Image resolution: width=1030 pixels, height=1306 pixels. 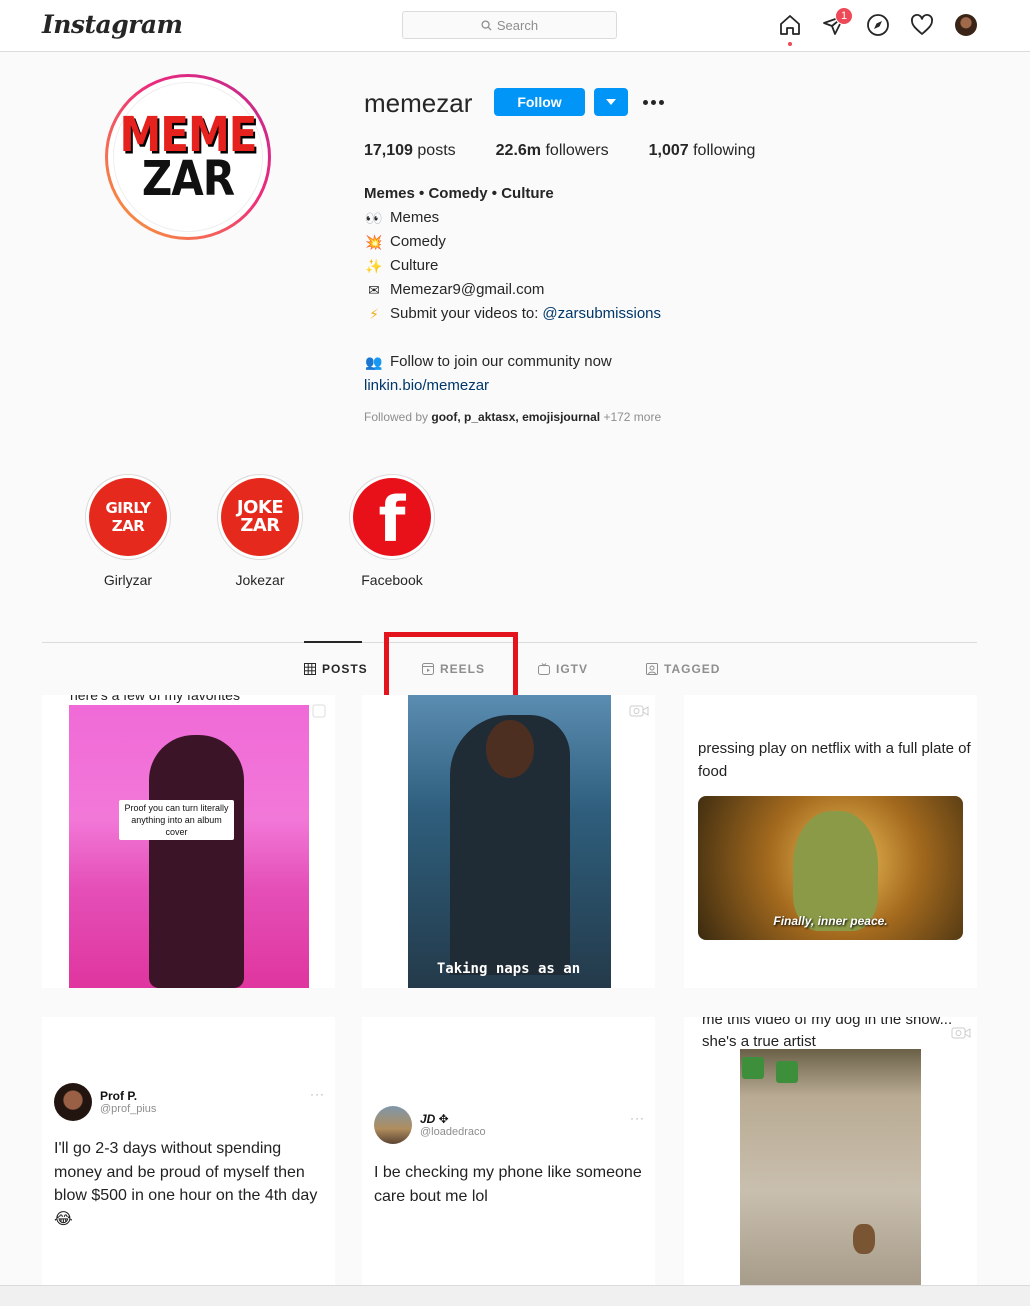 What do you see at coordinates (844, 16) in the screenshot?
I see `notification-badge: 1` at bounding box center [844, 16].